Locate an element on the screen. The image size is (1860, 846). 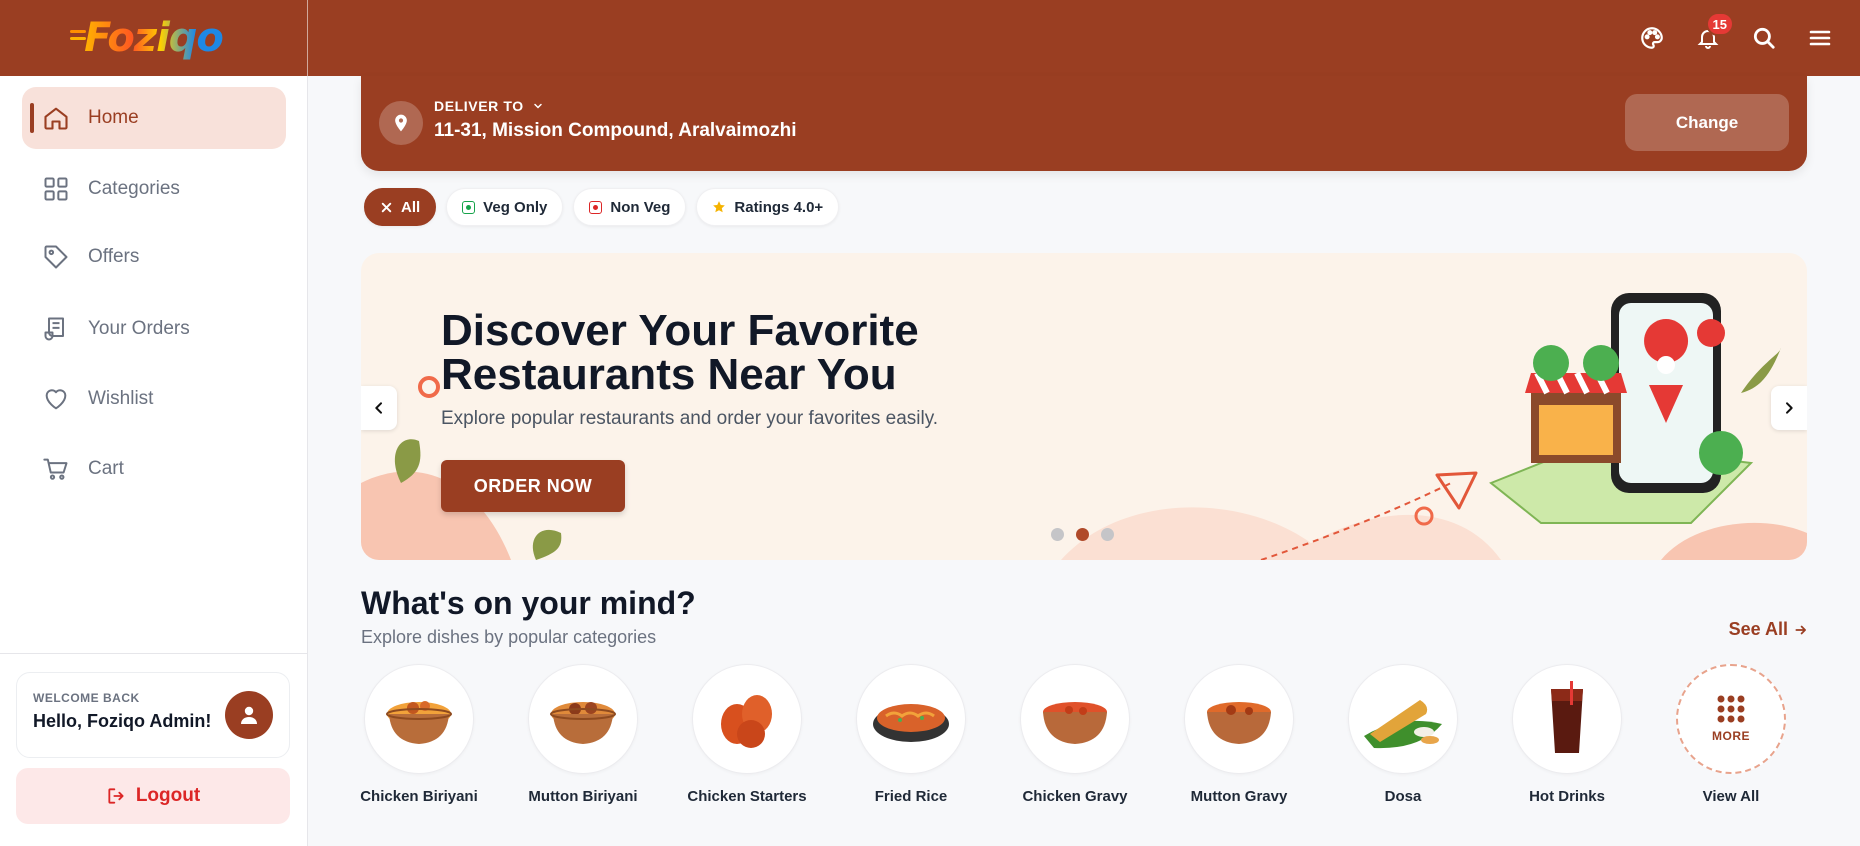
arrow-right-icon is located at coordinates (1800, 629).